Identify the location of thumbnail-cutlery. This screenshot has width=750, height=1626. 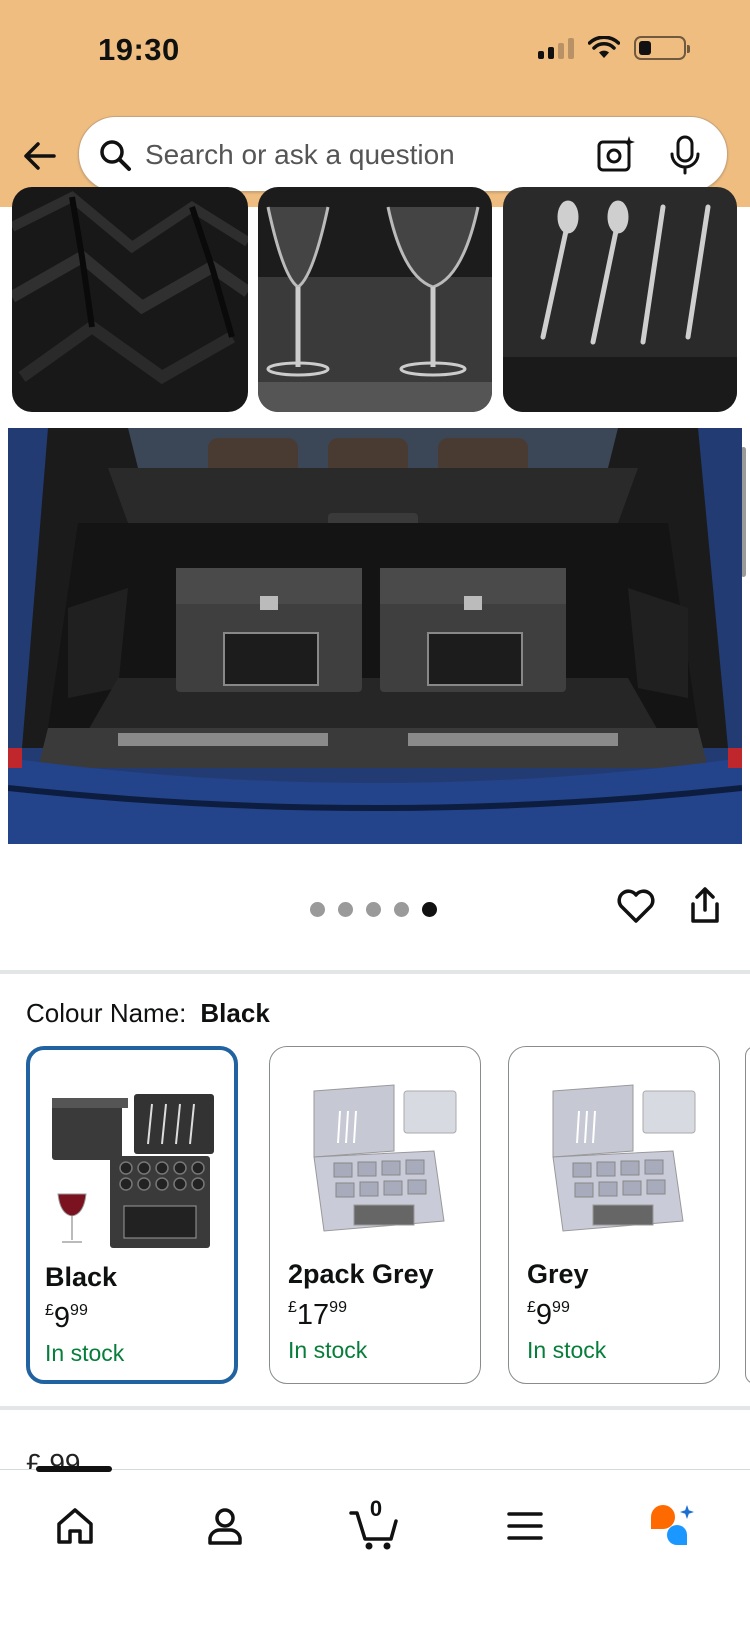
(620, 299).